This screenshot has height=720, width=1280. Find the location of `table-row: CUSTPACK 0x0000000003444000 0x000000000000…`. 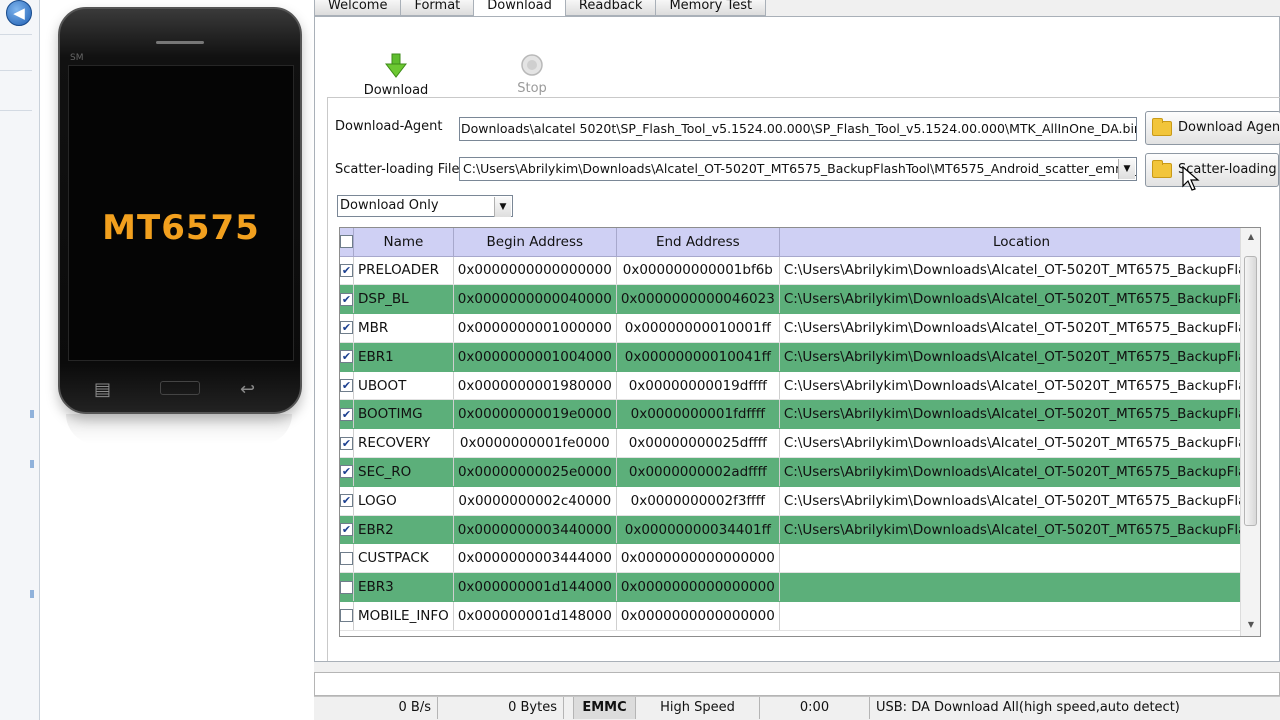

table-row: CUSTPACK 0x0000000003444000 0x000000000000… is located at coordinates (800, 558).